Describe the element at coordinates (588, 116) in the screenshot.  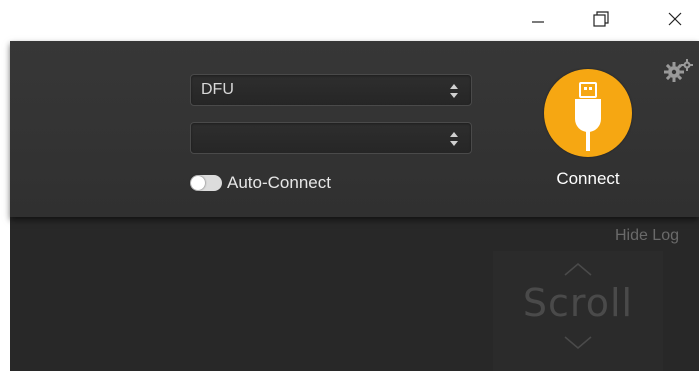
I see `usb-plug-icon` at that location.